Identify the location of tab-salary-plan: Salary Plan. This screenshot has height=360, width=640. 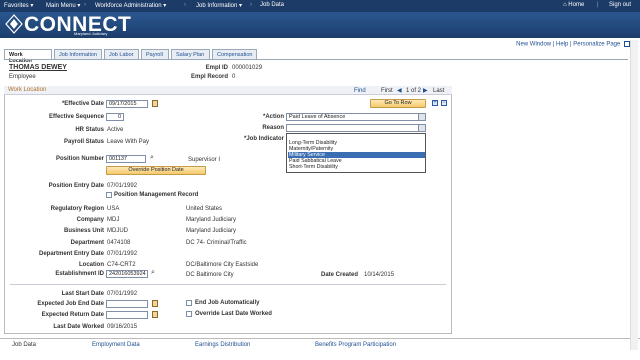
(190, 54).